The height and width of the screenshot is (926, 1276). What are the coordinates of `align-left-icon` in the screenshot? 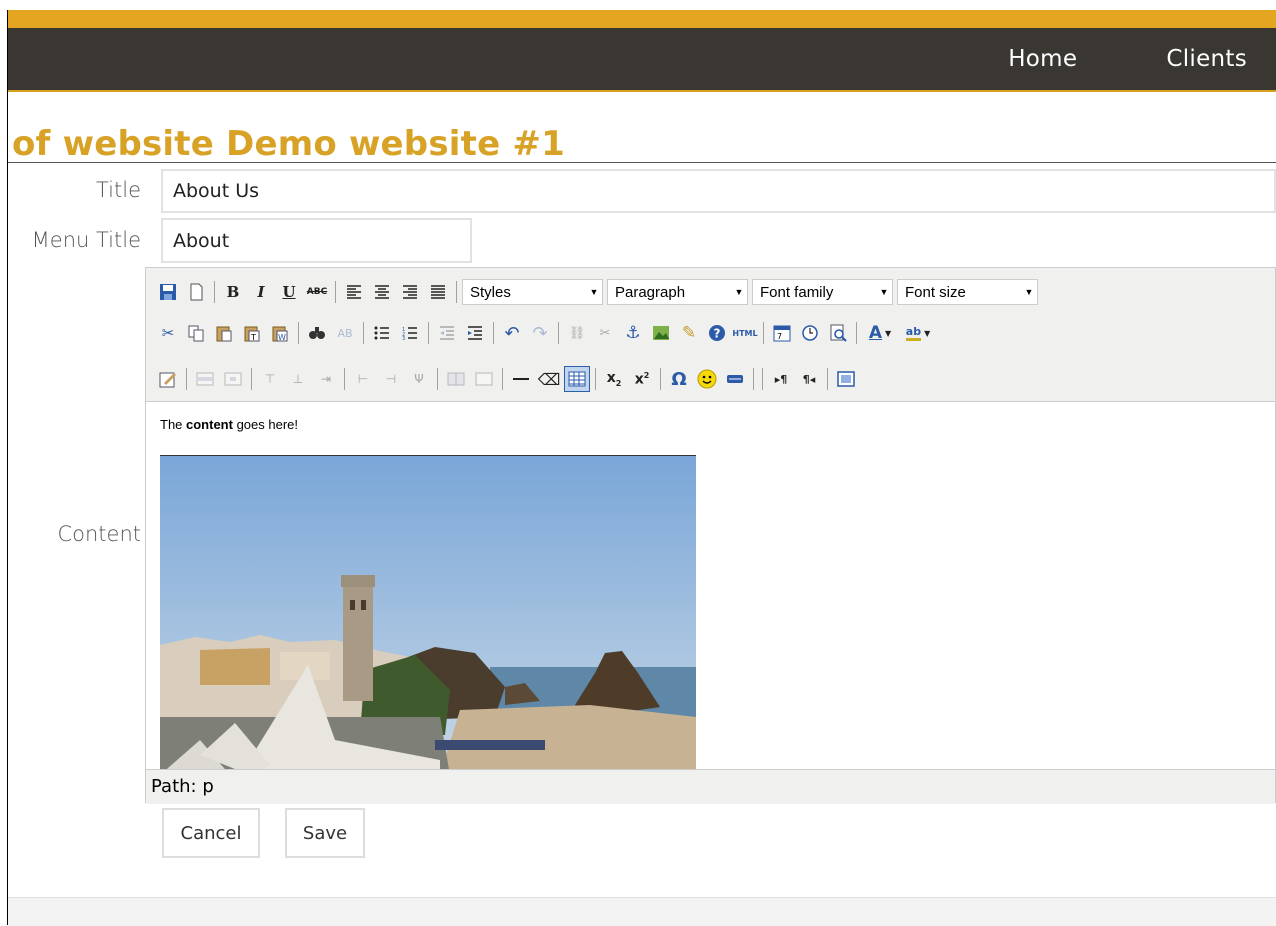 It's located at (354, 292).